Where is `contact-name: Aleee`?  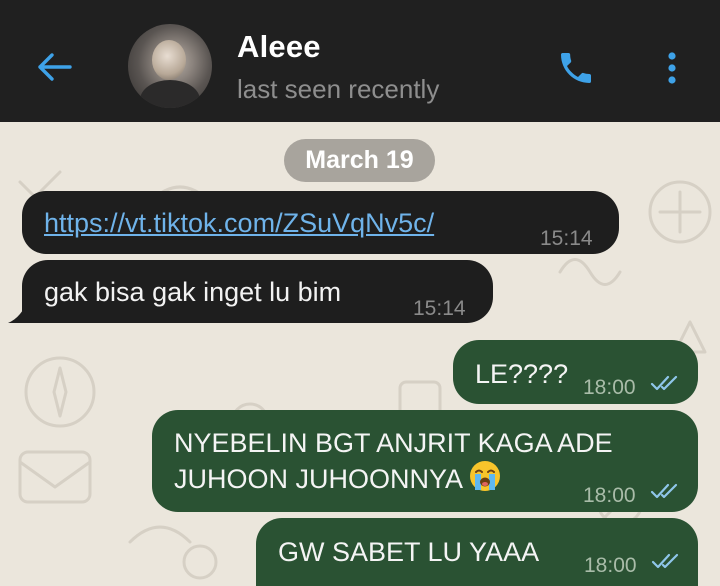 contact-name: Aleee is located at coordinates (279, 47).